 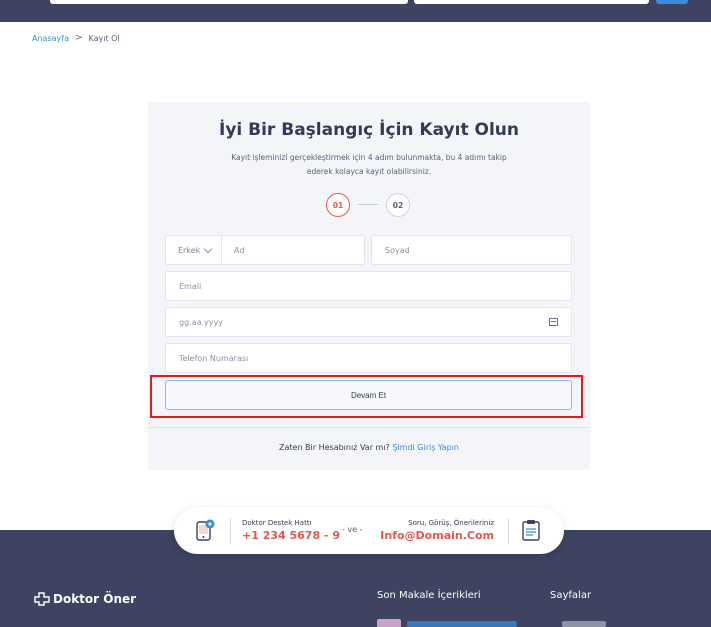 What do you see at coordinates (42, 599) in the screenshot?
I see `cross-logo-icon` at bounding box center [42, 599].